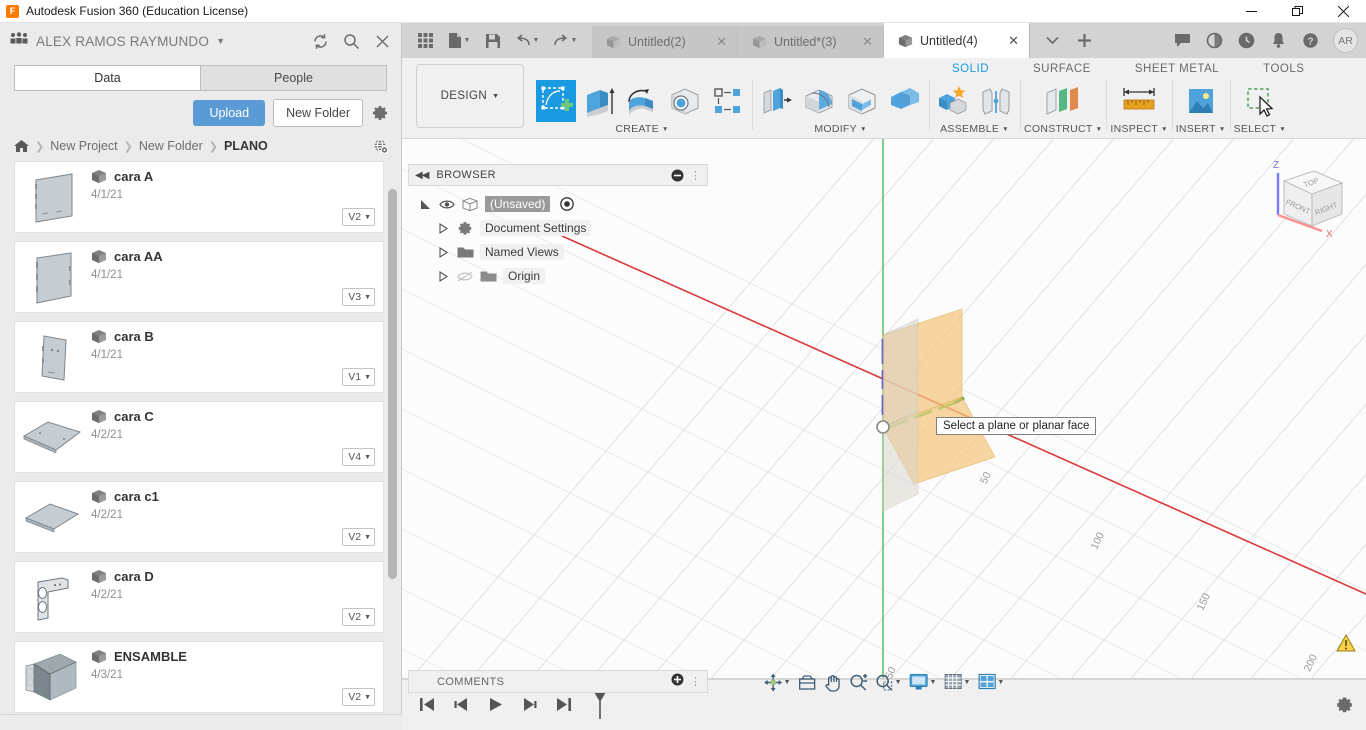 The height and width of the screenshot is (730, 1366). What do you see at coordinates (392, 384) in the screenshot?
I see `scrollbar-thumb` at bounding box center [392, 384].